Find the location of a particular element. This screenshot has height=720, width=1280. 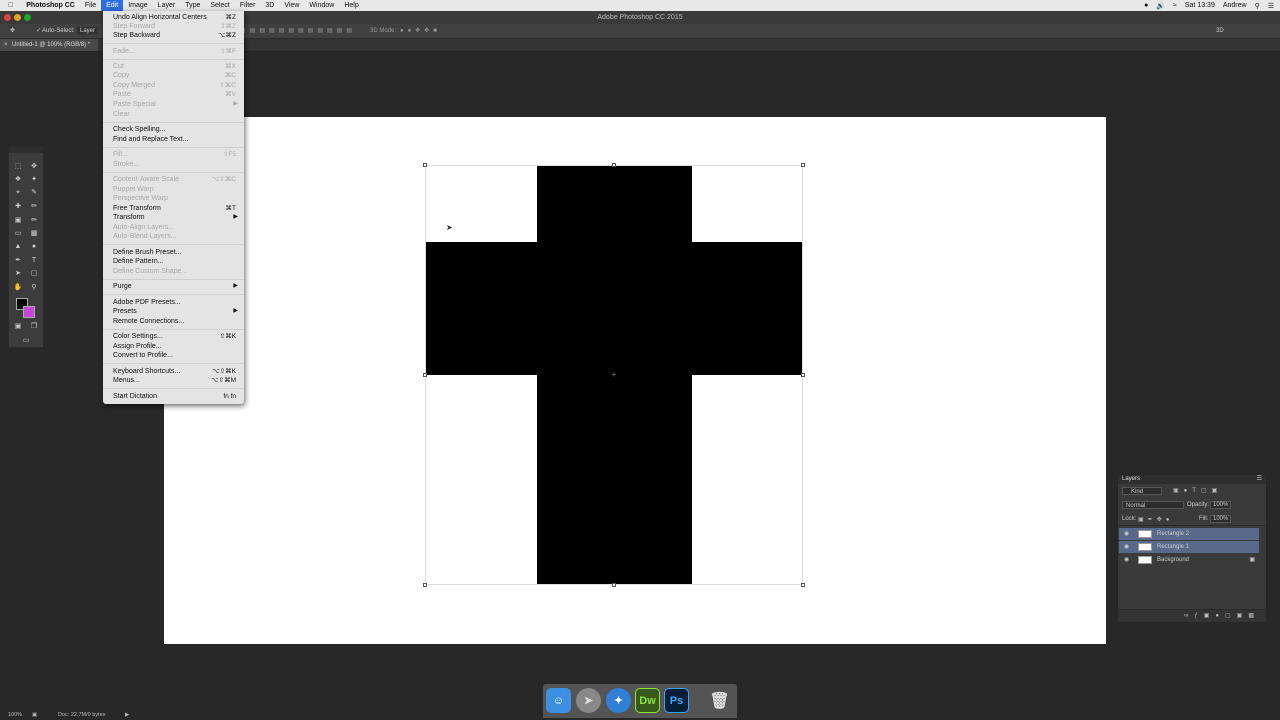

dodge-tool-icon: ● is located at coordinates (34, 246).